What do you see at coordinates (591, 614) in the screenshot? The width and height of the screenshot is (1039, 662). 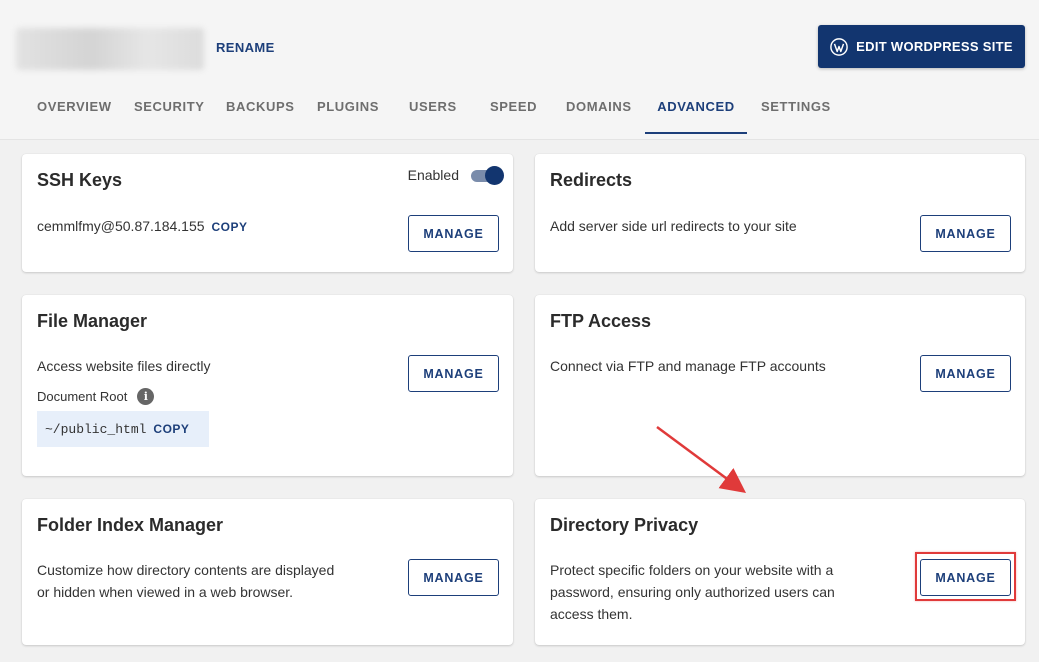 I see `directory-privacy-description-line: access them.` at bounding box center [591, 614].